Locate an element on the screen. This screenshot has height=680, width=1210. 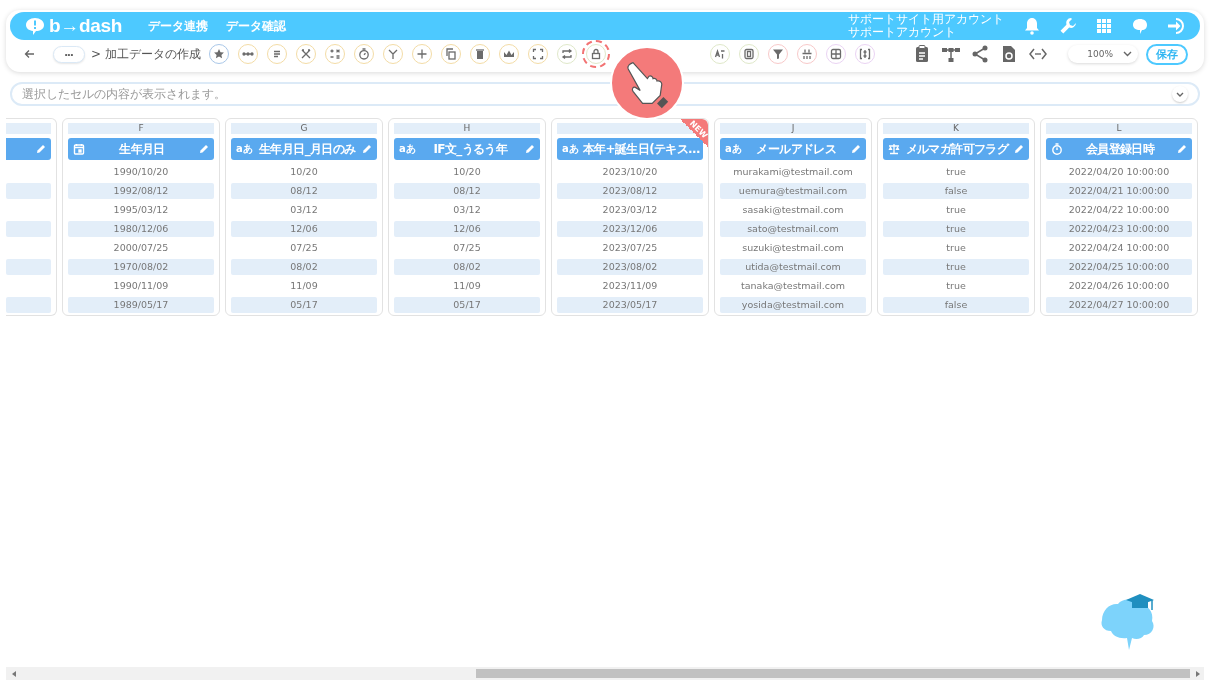
plus-icon is located at coordinates (421, 54).